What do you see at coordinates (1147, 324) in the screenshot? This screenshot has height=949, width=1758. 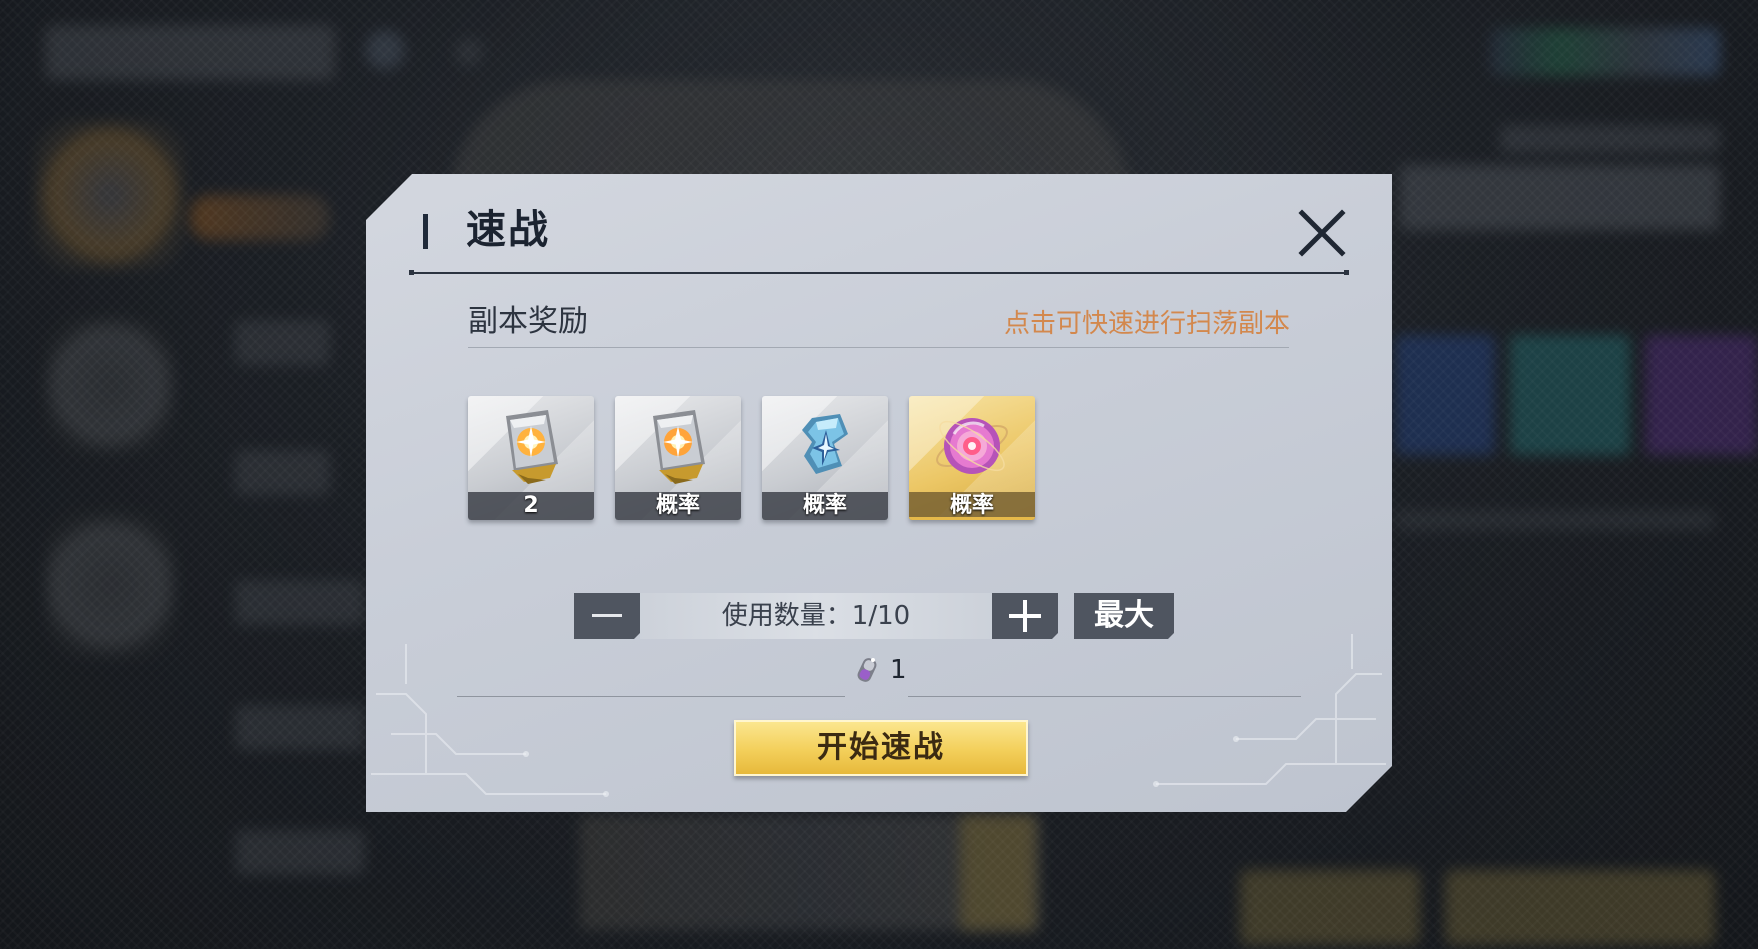 I see `sweep-hint-link: 点击可快速进行扫荡副本` at bounding box center [1147, 324].